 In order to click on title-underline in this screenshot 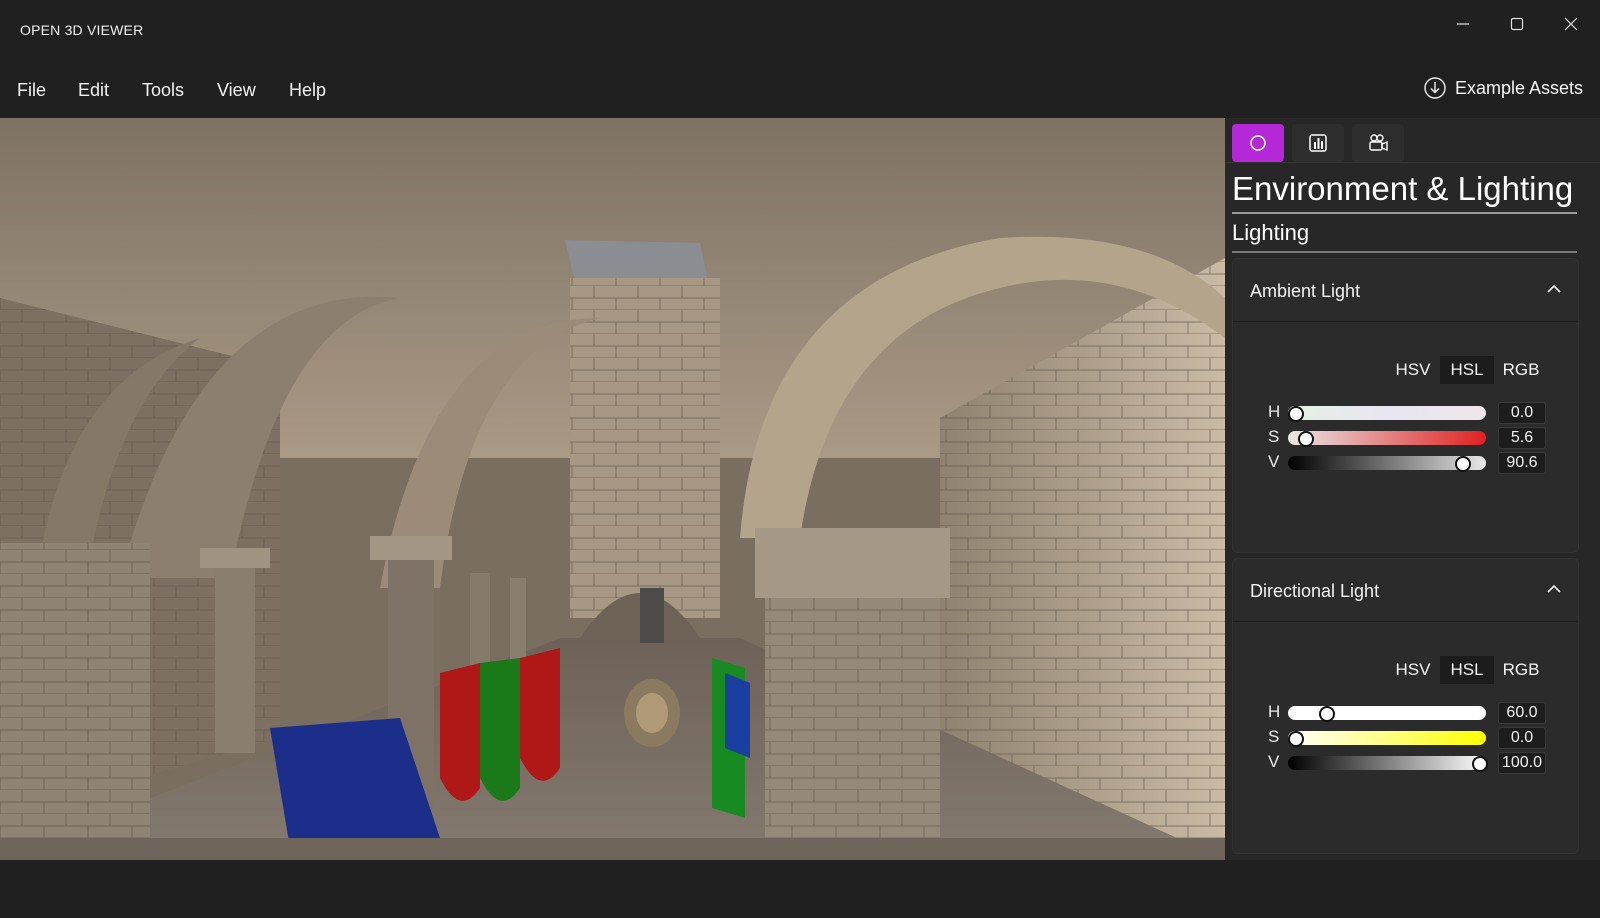, I will do `click(1404, 213)`.